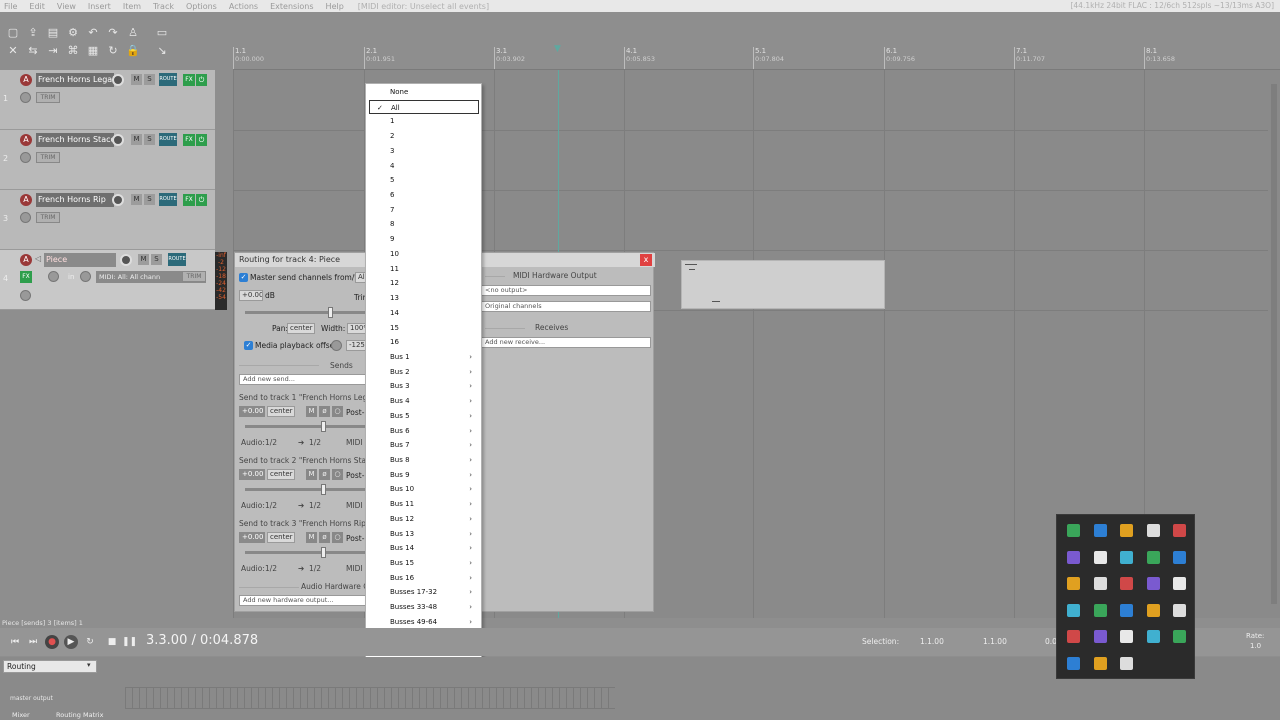  Describe the element at coordinates (136, 199) in the screenshot. I see `mute-button: M` at that location.